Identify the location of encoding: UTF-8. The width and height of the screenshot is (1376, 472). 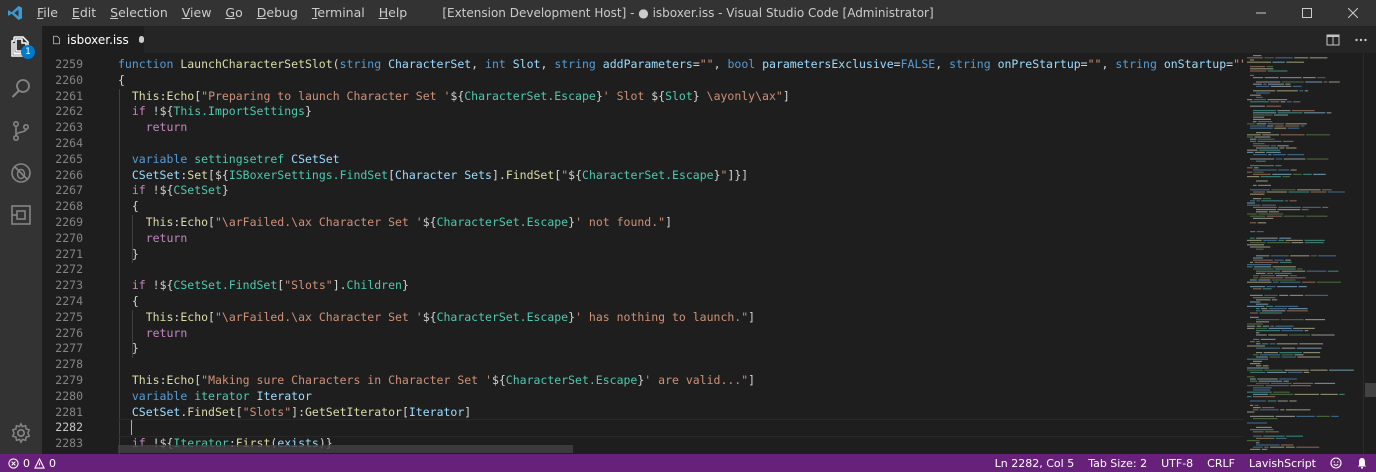
(1177, 463).